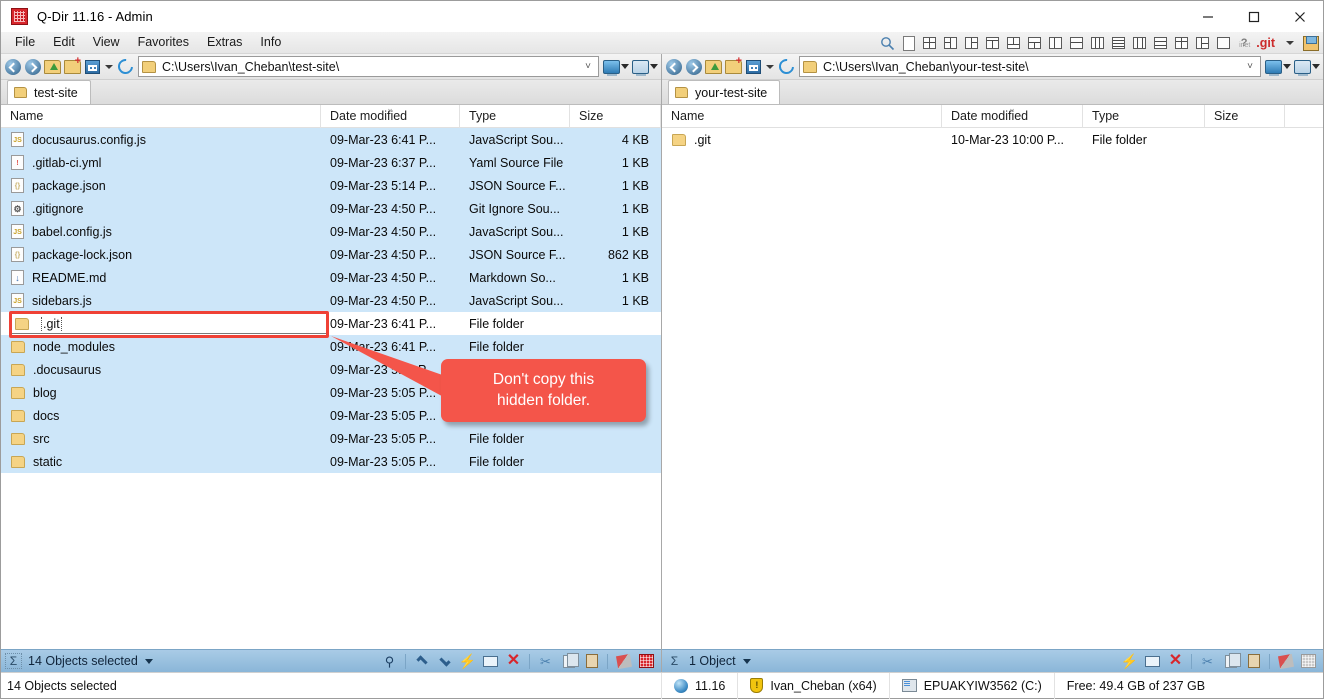  I want to click on menu-view: View, so click(106, 42).